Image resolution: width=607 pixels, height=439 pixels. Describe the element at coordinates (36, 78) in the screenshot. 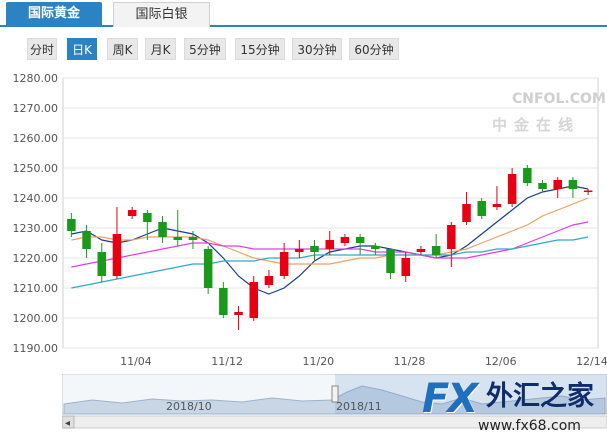

I see `y-tick-label: 1280.00` at that location.